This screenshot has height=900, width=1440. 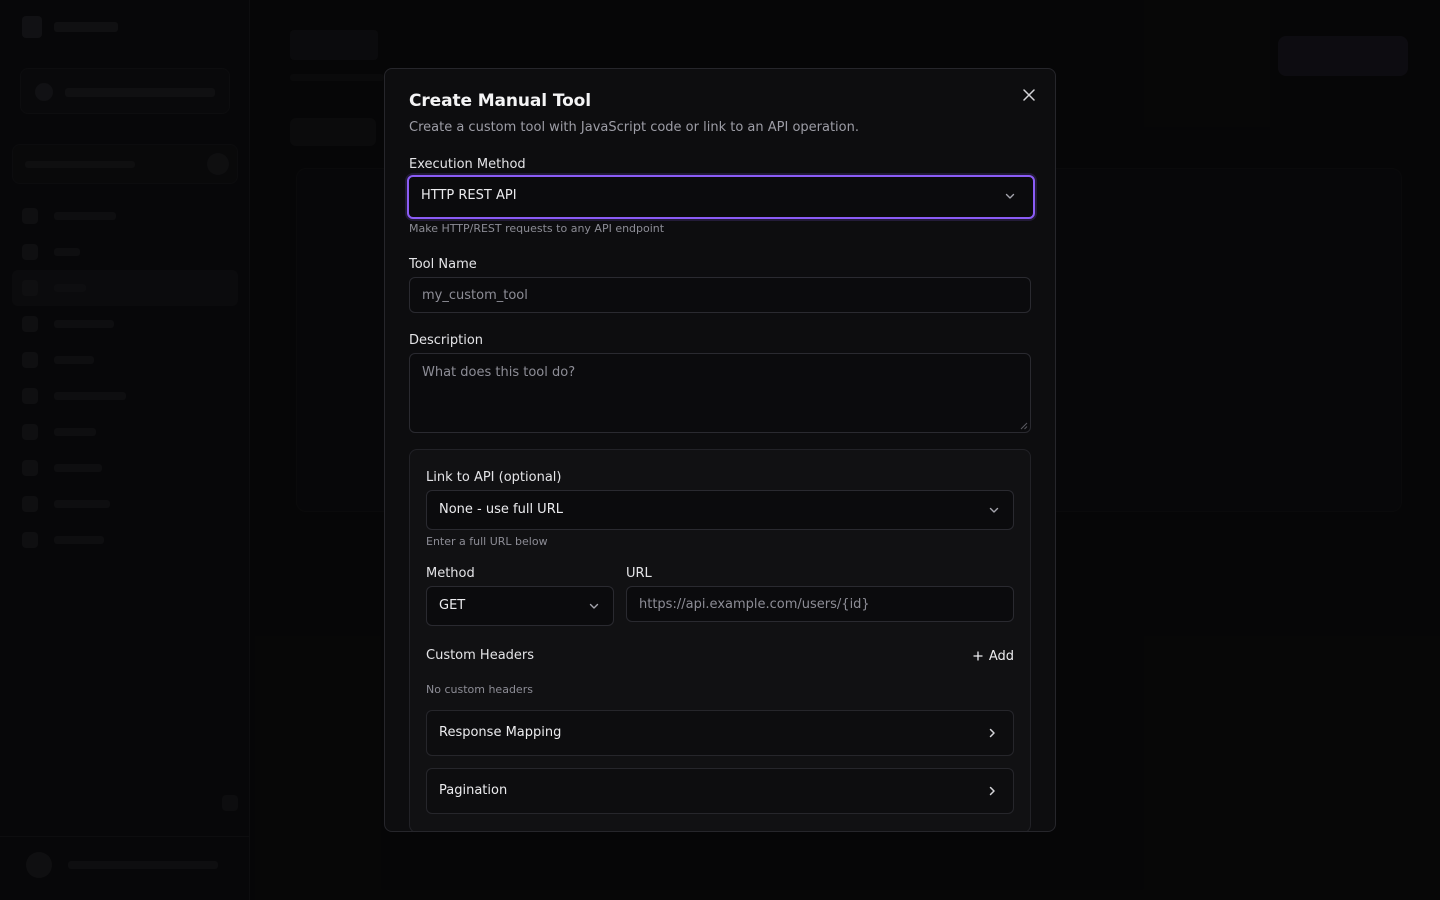 I want to click on link-api-value: None - use full URL, so click(x=501, y=509).